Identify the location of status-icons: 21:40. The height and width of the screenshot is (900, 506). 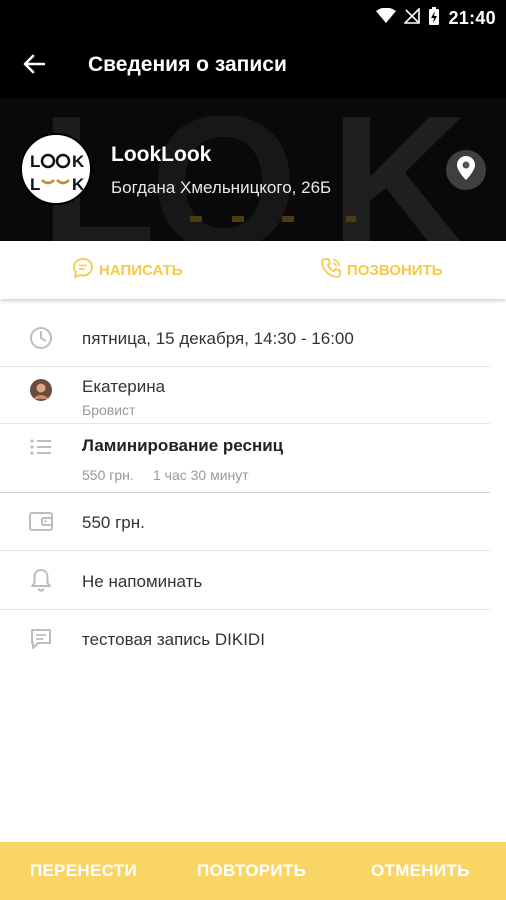
(436, 18).